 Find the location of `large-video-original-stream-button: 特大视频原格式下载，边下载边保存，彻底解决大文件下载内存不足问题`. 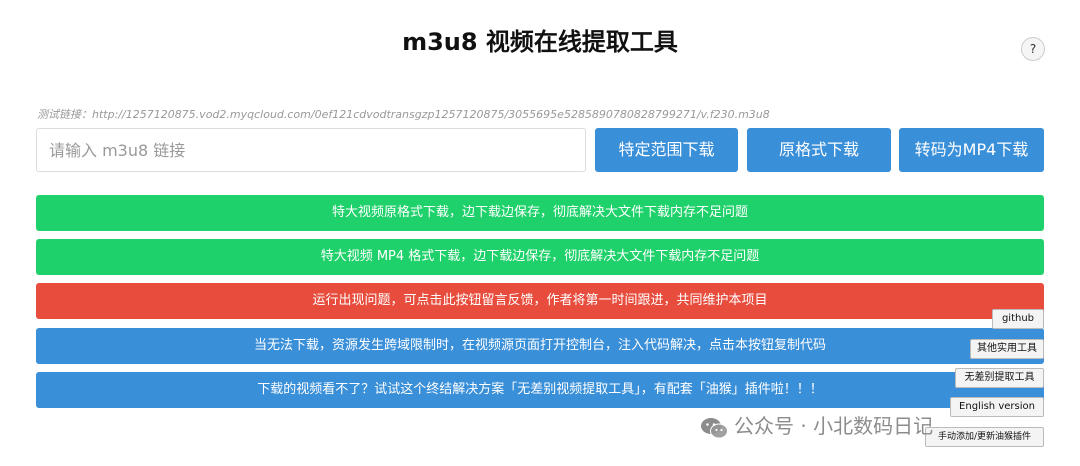

large-video-original-stream-button: 特大视频原格式下载，边下载边保存，彻底解决大文件下载内存不足问题 is located at coordinates (540, 213).